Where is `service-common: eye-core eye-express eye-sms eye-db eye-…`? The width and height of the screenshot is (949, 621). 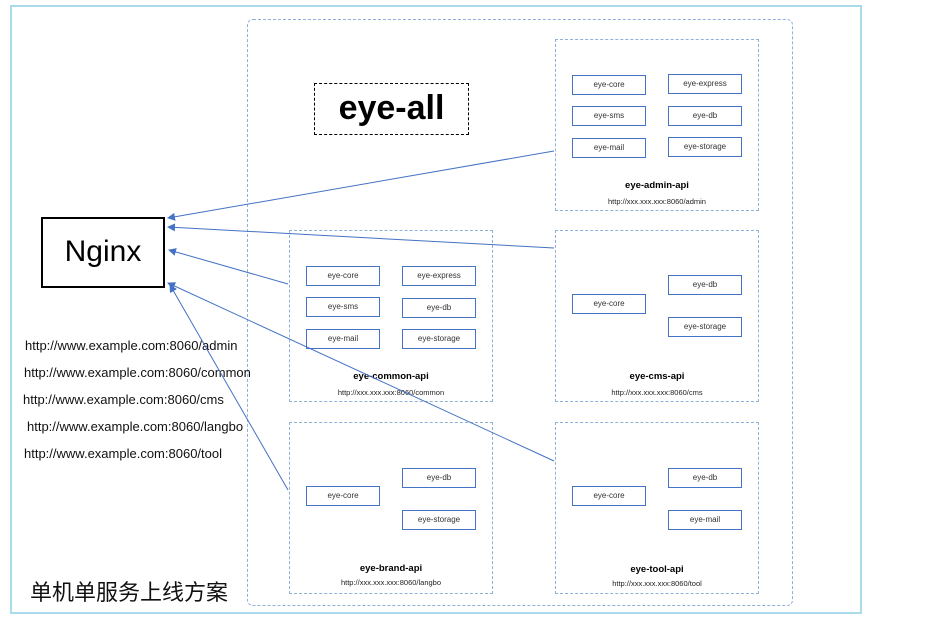 service-common: eye-core eye-express eye-sms eye-db eye-… is located at coordinates (391, 316).